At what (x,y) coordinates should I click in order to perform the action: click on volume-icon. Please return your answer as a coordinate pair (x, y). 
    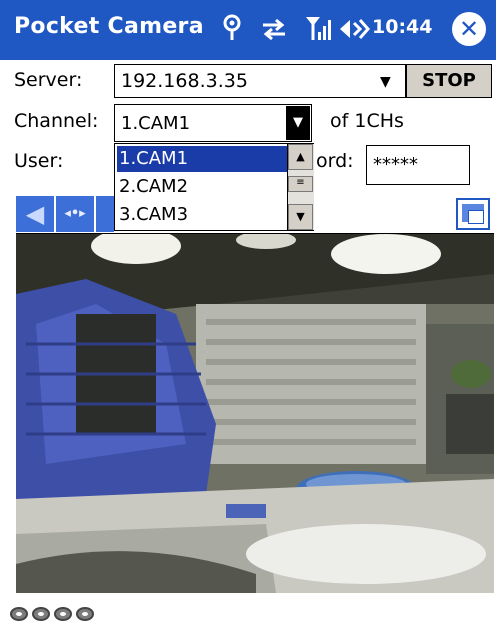
    Looking at the image, I should click on (354, 31).